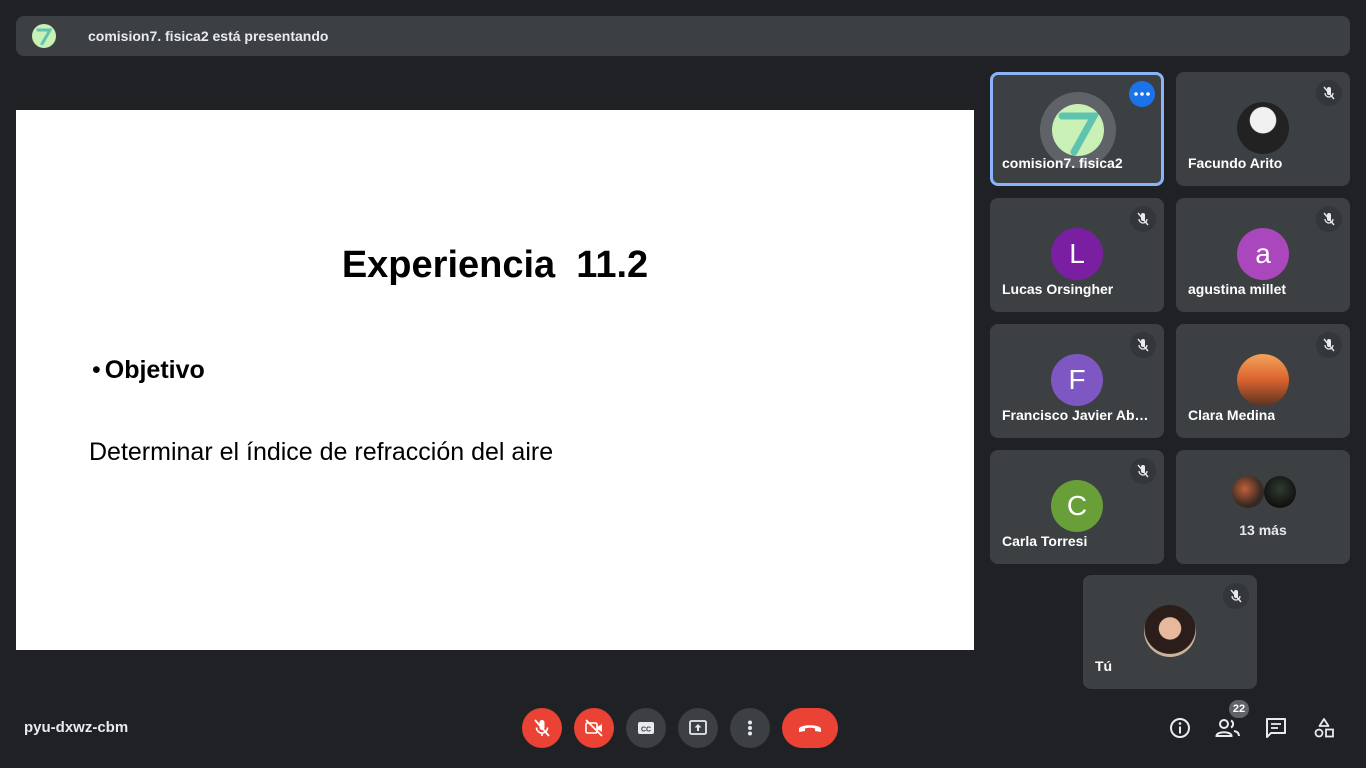  I want to click on chat-button, so click(1276, 728).